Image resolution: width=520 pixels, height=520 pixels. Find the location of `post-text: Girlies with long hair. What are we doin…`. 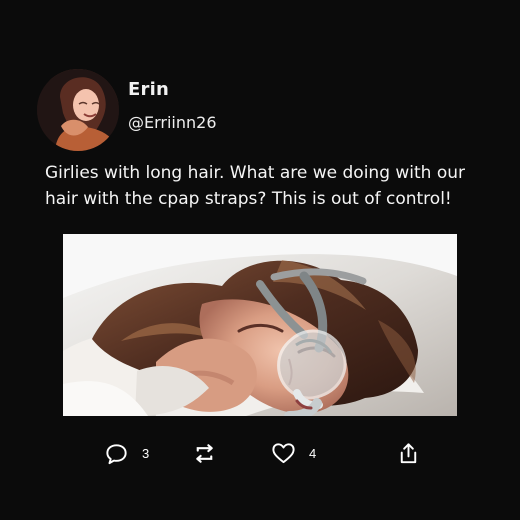

post-text: Girlies with long hair. What are we doin… is located at coordinates (255, 186).